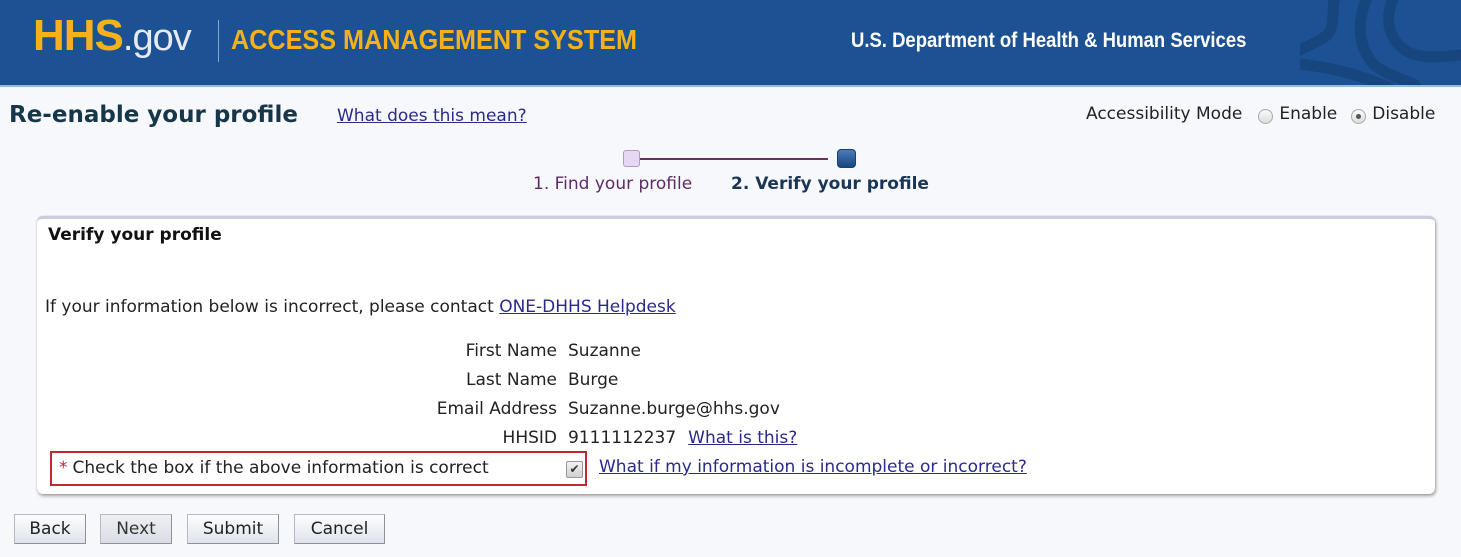 This screenshot has height=557, width=1461. Describe the element at coordinates (574, 469) in the screenshot. I see `confirm-checkbox: ✔` at that location.